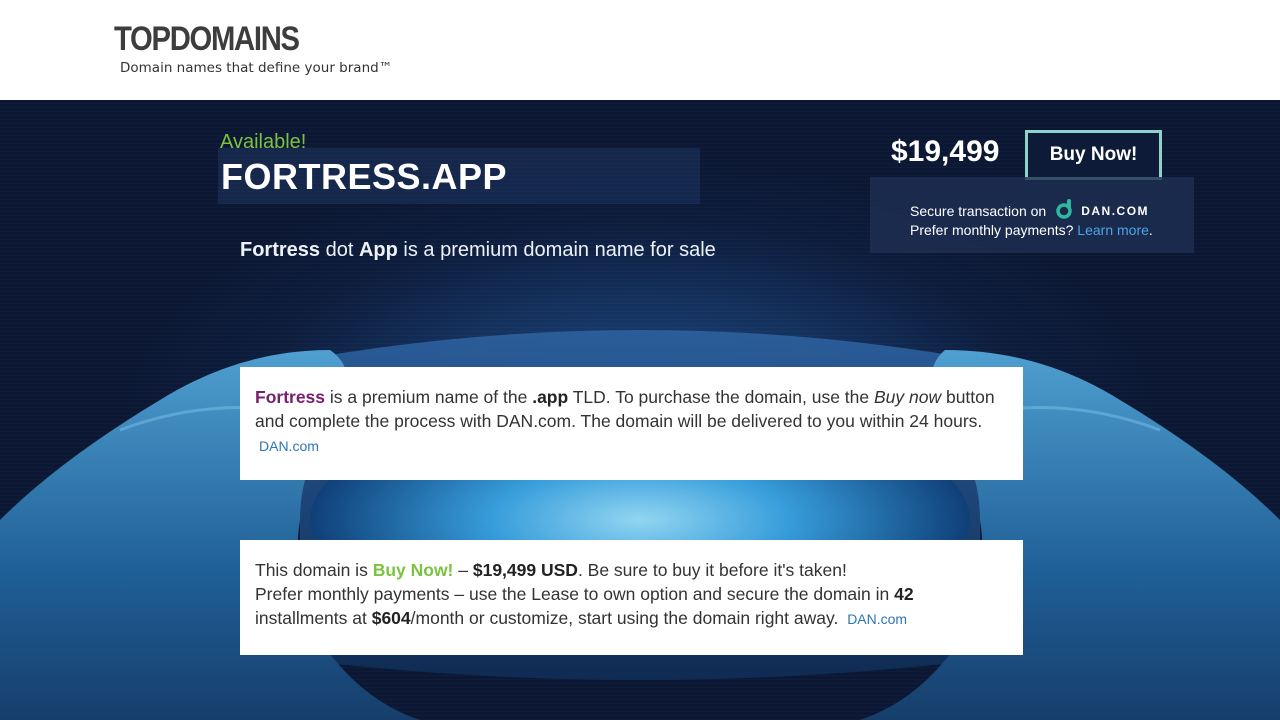 Image resolution: width=1280 pixels, height=720 pixels. Describe the element at coordinates (945, 151) in the screenshot. I see `price-label: $19,499` at that location.